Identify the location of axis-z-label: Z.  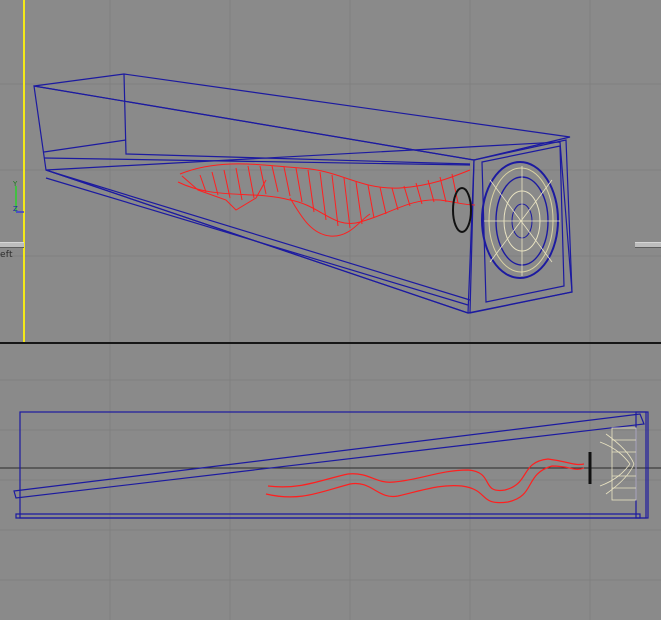
(15, 209).